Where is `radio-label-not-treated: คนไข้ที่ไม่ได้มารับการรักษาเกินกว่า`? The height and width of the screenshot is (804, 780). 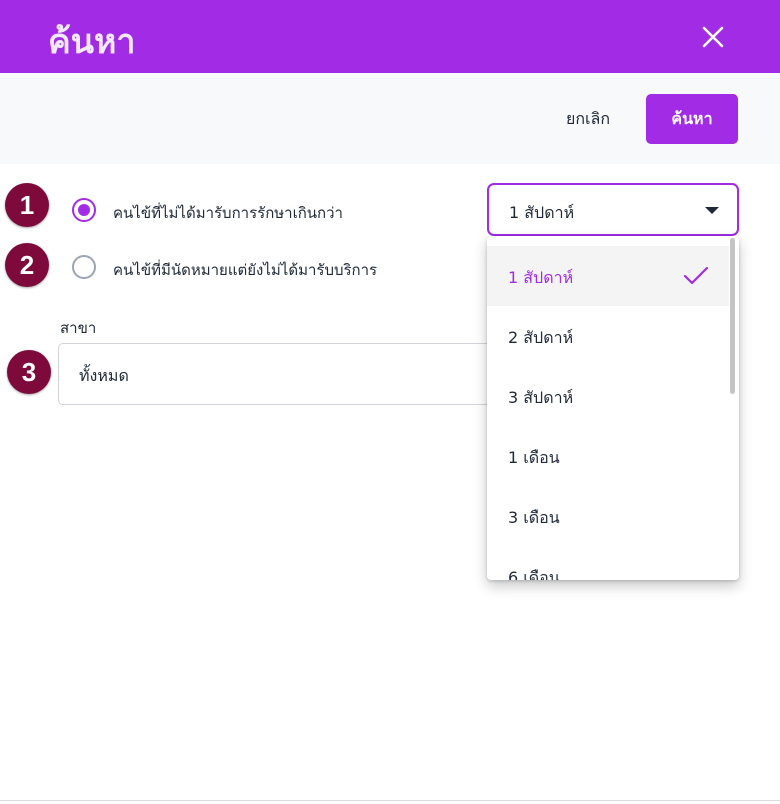 radio-label-not-treated: คนไข้ที่ไม่ได้มารับการรักษาเกินกว่า is located at coordinates (228, 213).